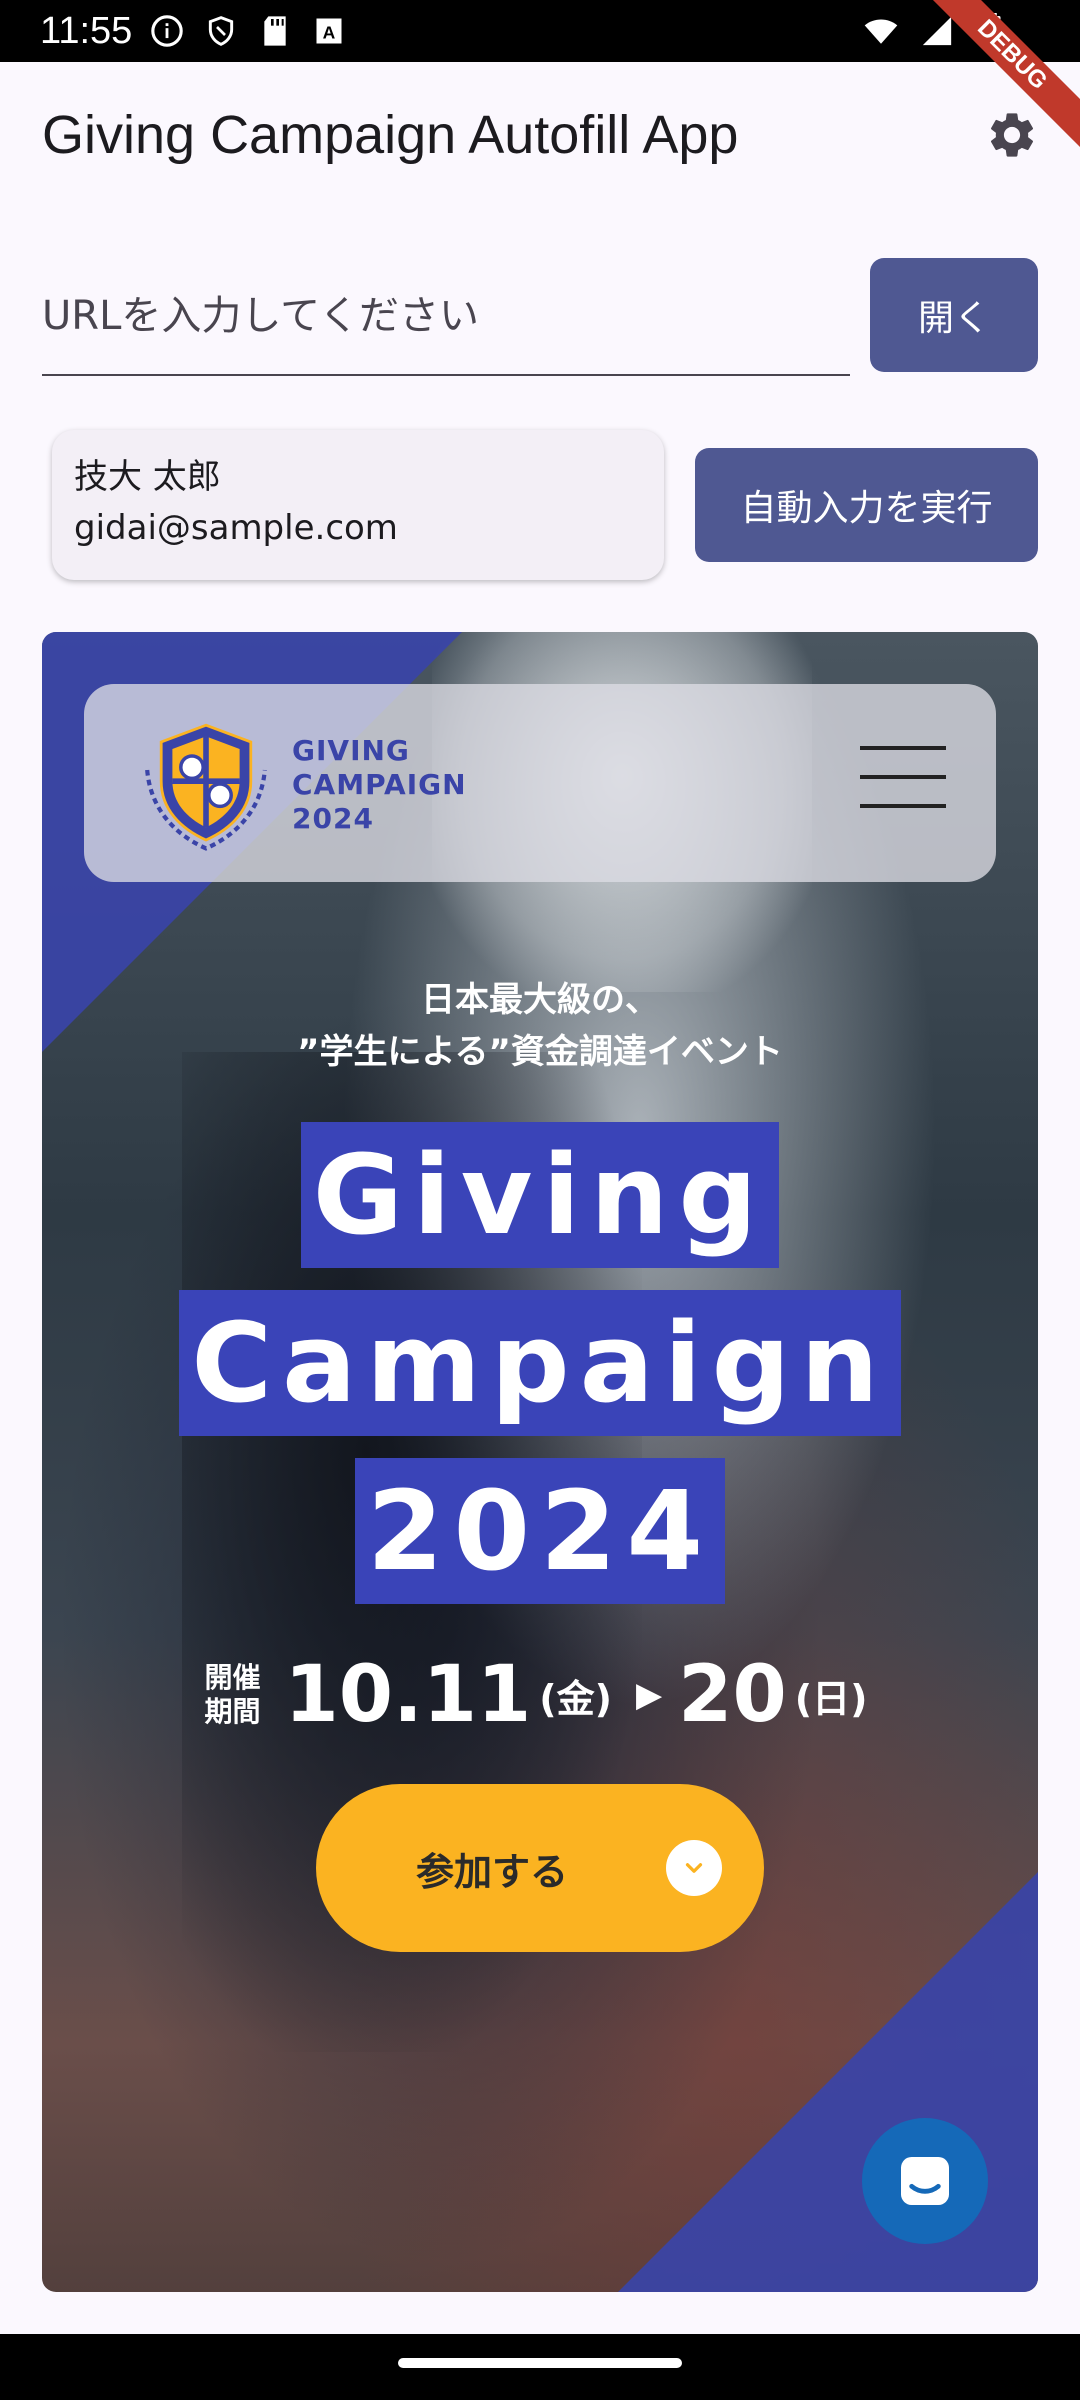  I want to click on hero-title-line-2: Campaign, so click(540, 1363).